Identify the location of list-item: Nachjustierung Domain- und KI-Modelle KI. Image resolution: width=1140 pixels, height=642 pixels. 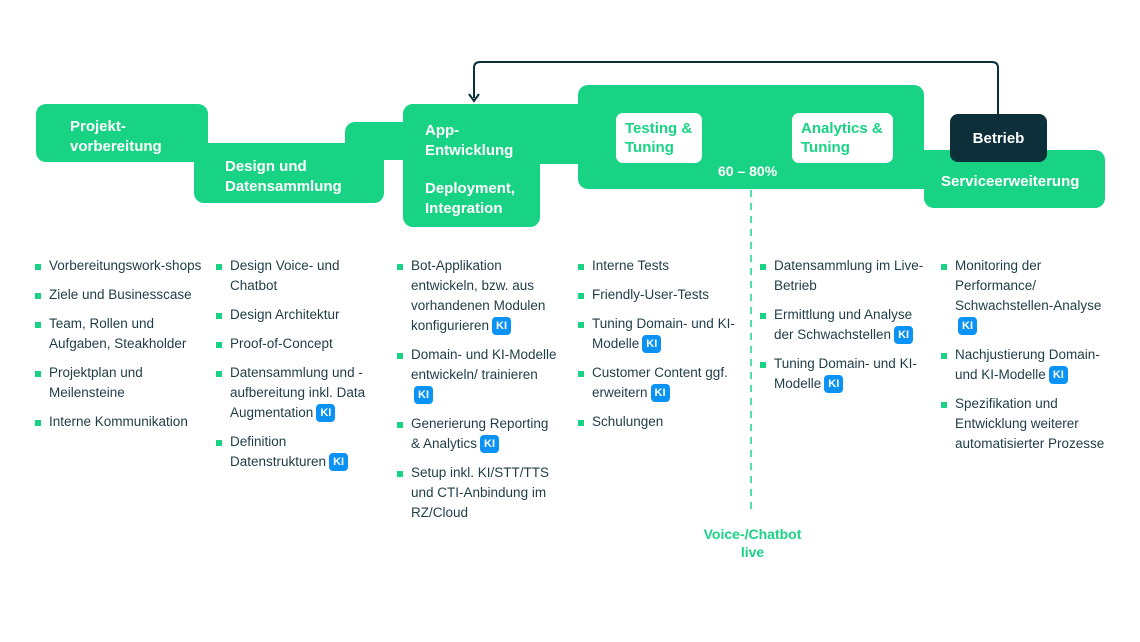
(1023, 365).